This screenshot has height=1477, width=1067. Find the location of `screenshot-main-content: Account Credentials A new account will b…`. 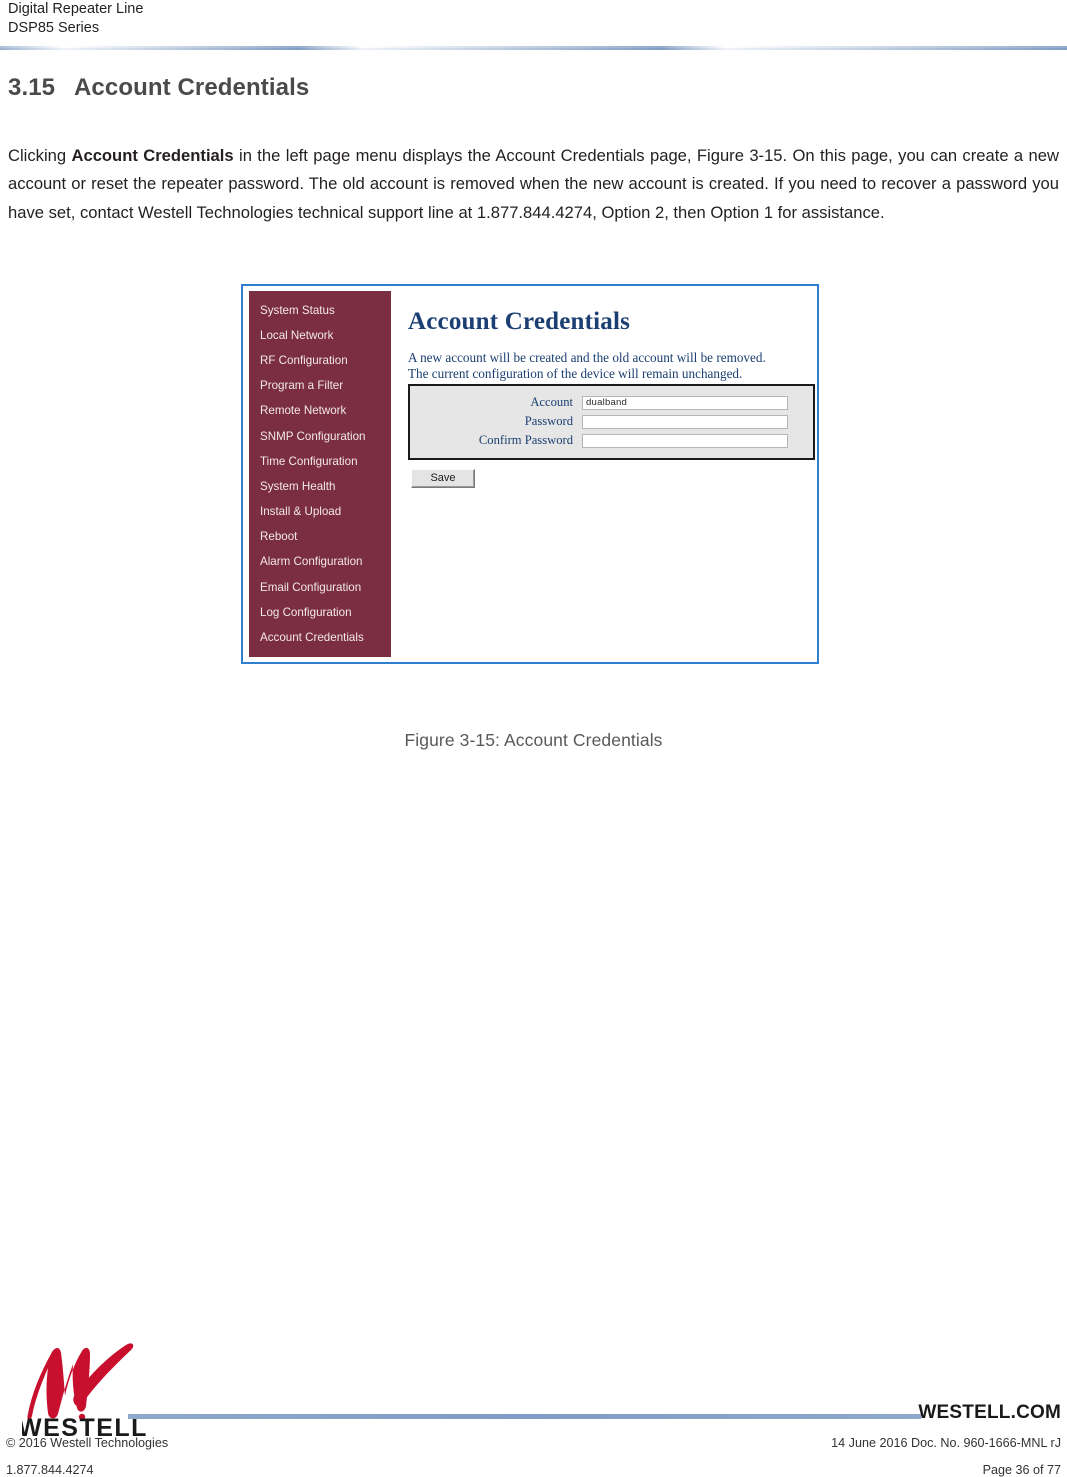

screenshot-main-content: Account Credentials A new account will b… is located at coordinates (604, 474).